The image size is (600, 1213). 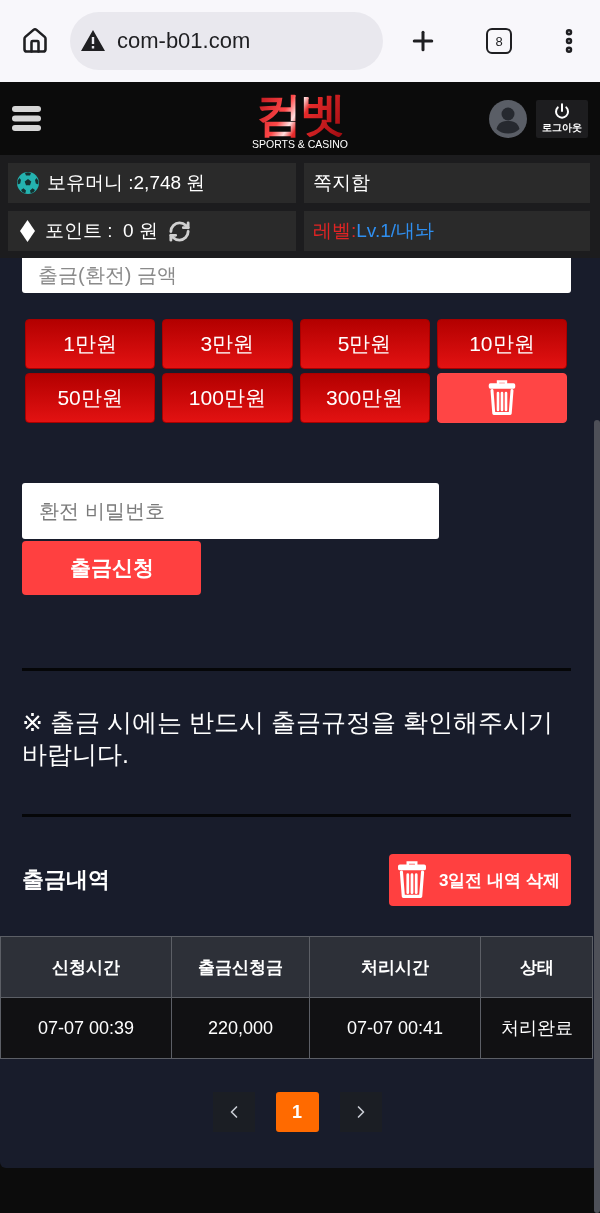 What do you see at coordinates (35, 41) in the screenshot?
I see `home-icon` at bounding box center [35, 41].